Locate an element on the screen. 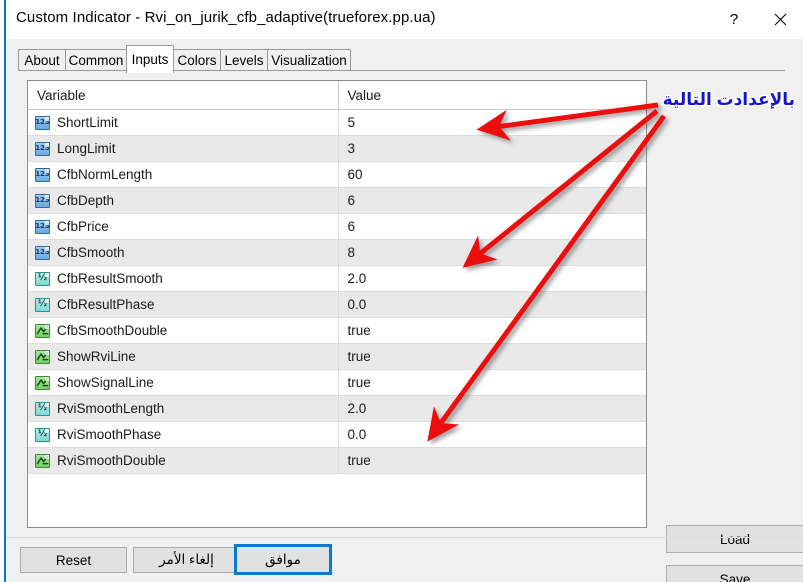  tab-label: Levels is located at coordinates (244, 60).